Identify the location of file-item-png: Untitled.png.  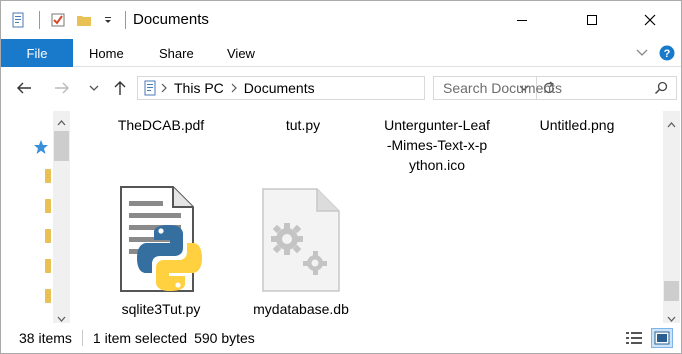
(577, 125).